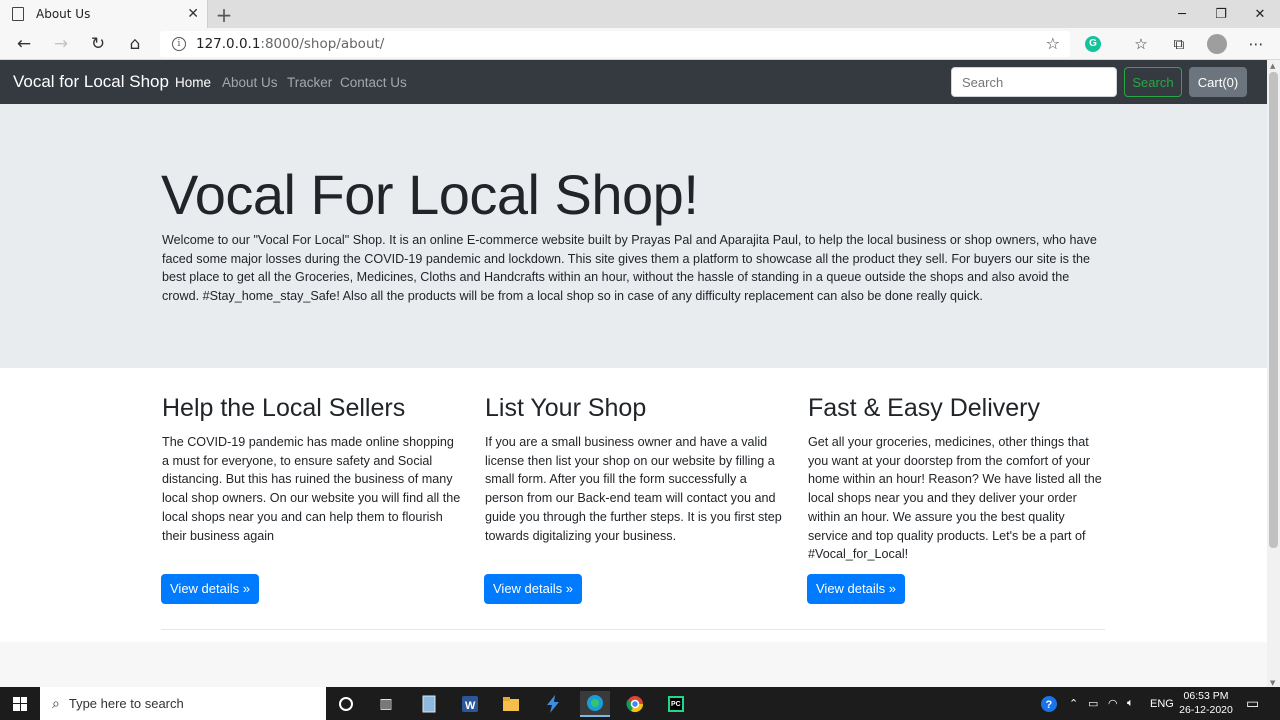 The height and width of the screenshot is (720, 1280). Describe the element at coordinates (135, 44) in the screenshot. I see `home-icon: ⌂` at that location.